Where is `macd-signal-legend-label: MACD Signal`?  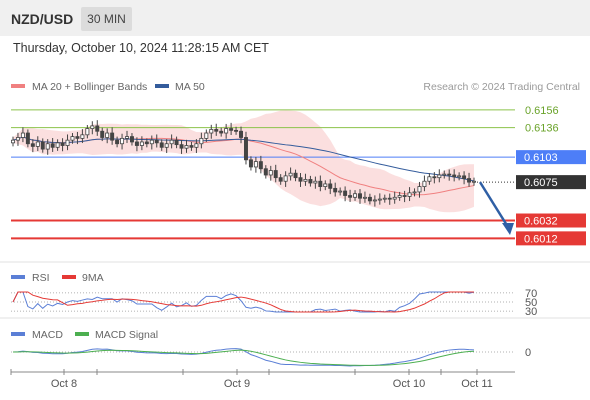 macd-signal-legend-label: MACD Signal is located at coordinates (126, 335).